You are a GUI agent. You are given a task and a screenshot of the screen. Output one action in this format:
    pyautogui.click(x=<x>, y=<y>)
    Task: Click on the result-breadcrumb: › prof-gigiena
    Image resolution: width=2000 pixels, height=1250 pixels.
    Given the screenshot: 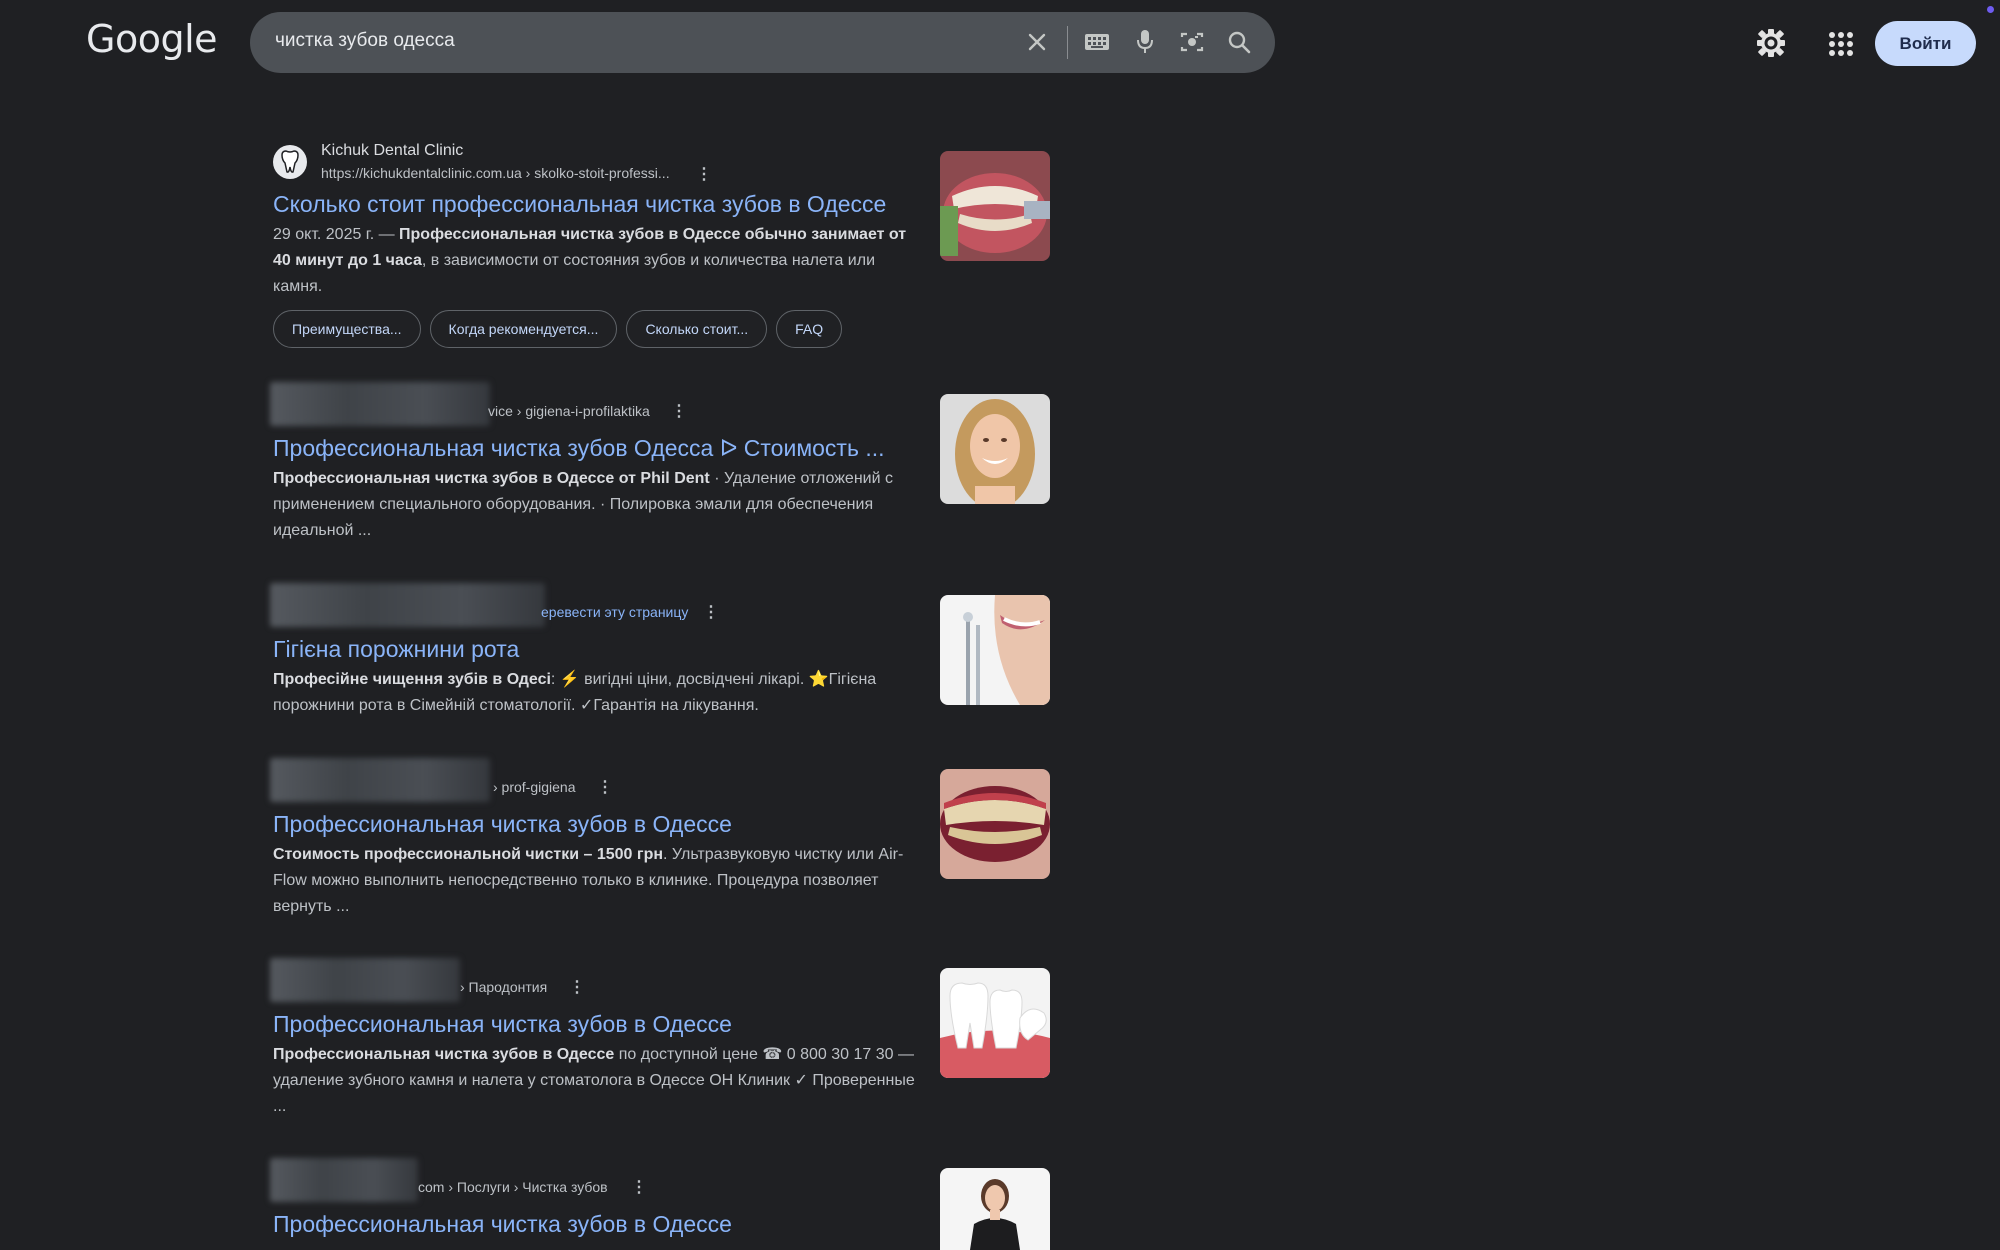 What is the action you would take?
    pyautogui.click(x=534, y=787)
    